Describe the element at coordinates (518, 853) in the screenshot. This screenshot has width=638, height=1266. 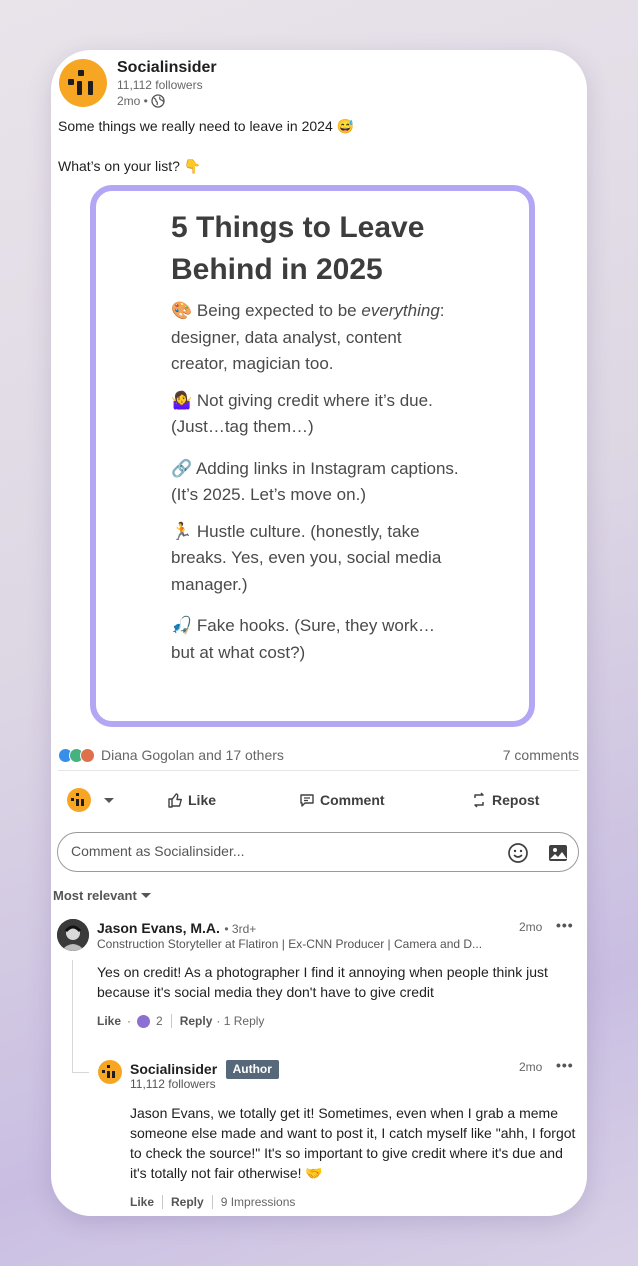
I see `emoji-icon` at that location.